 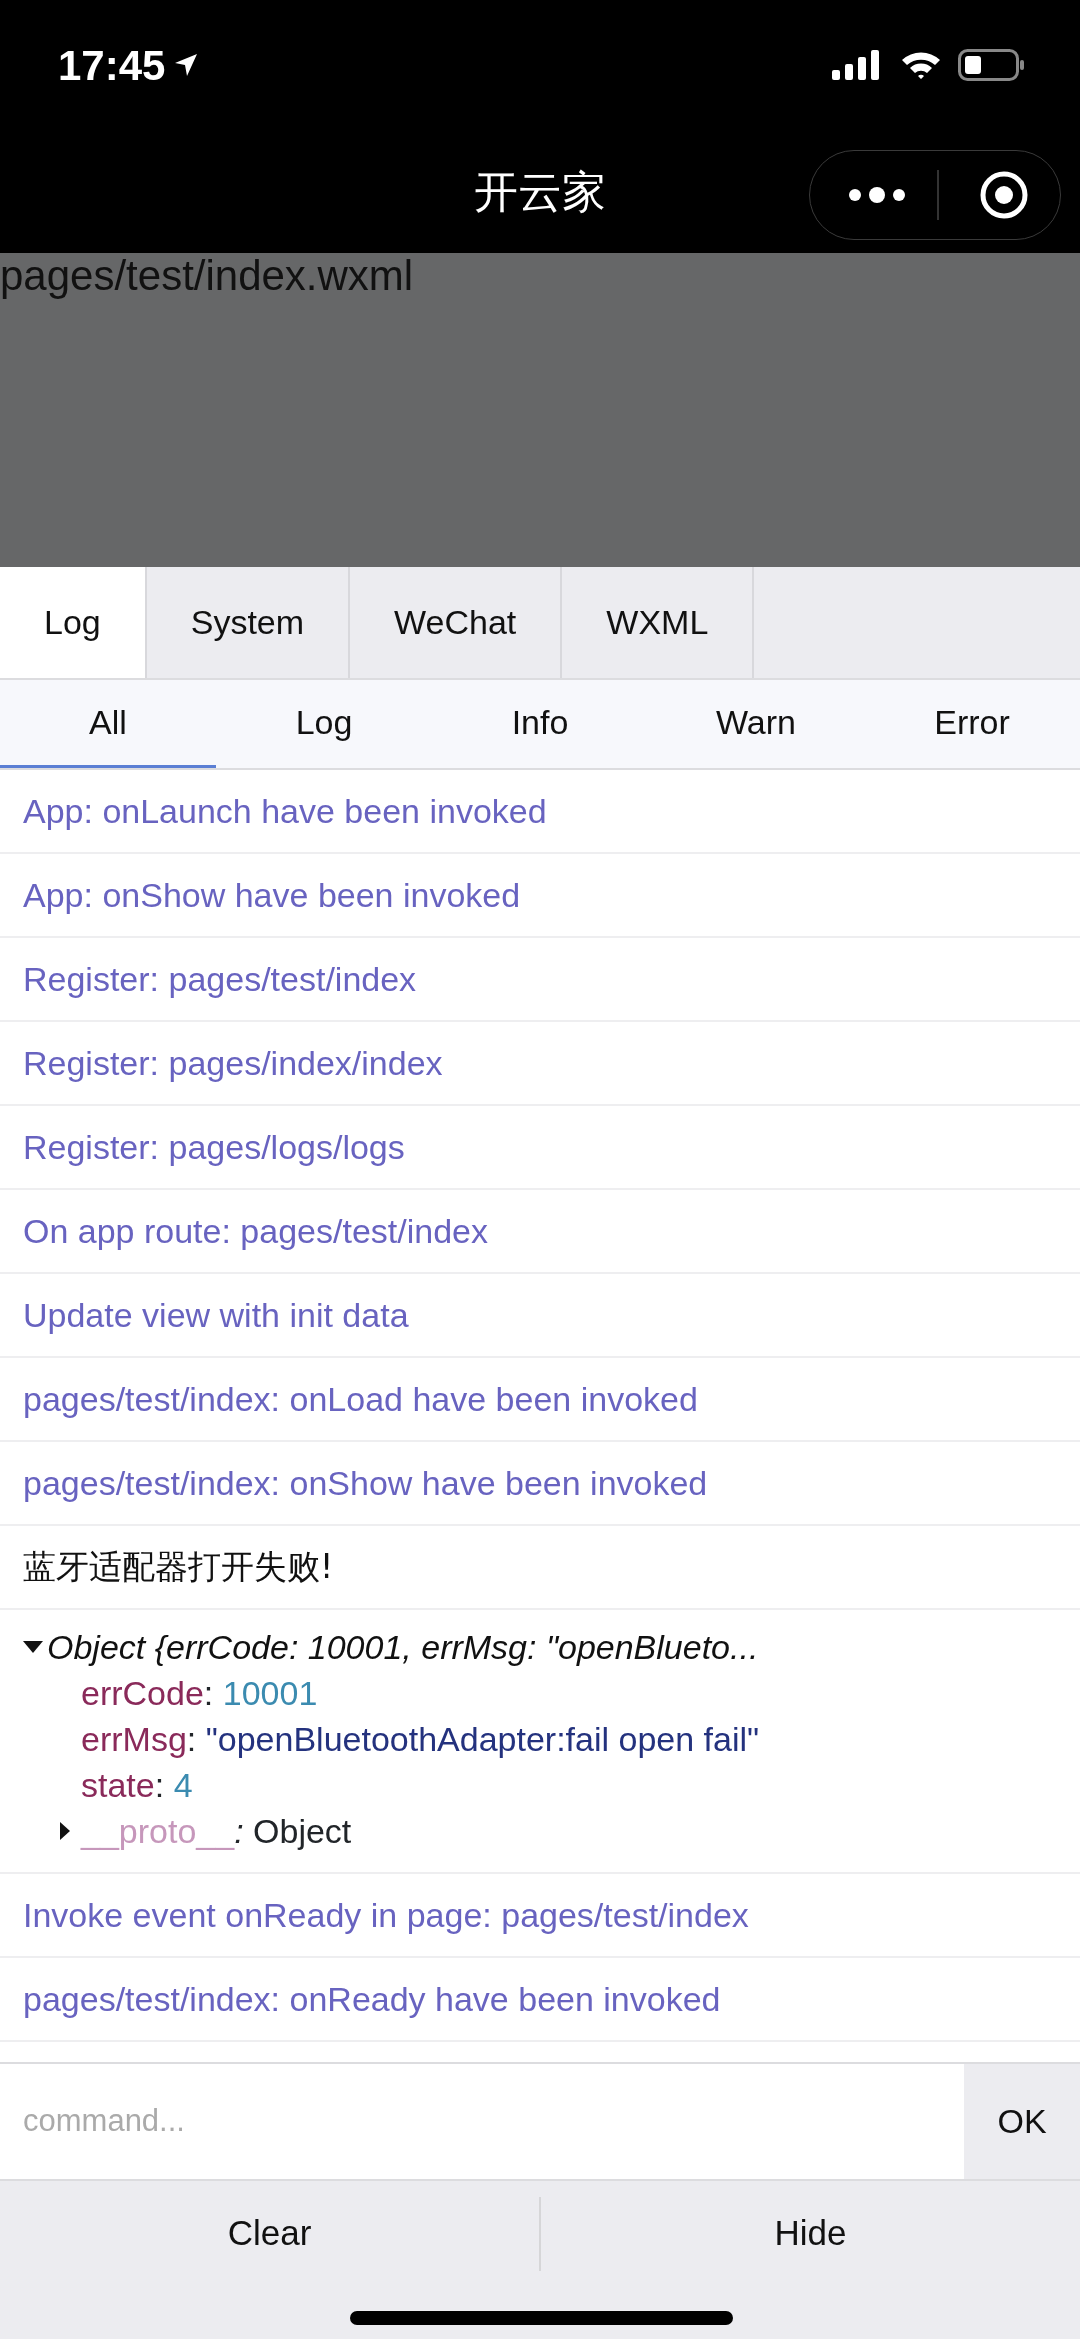 What do you see at coordinates (178, 1567) in the screenshot?
I see `log-message: 蓝牙适配器打开失败!` at bounding box center [178, 1567].